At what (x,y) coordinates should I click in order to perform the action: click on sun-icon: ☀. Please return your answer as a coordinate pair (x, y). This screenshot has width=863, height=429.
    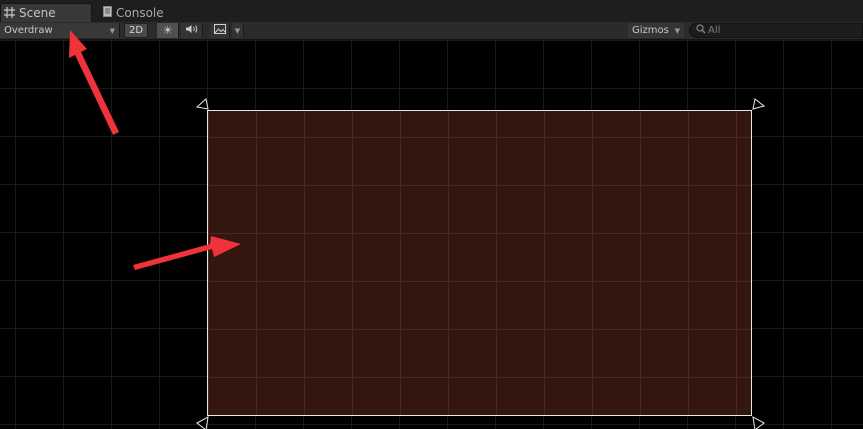
    Looking at the image, I should click on (167, 30).